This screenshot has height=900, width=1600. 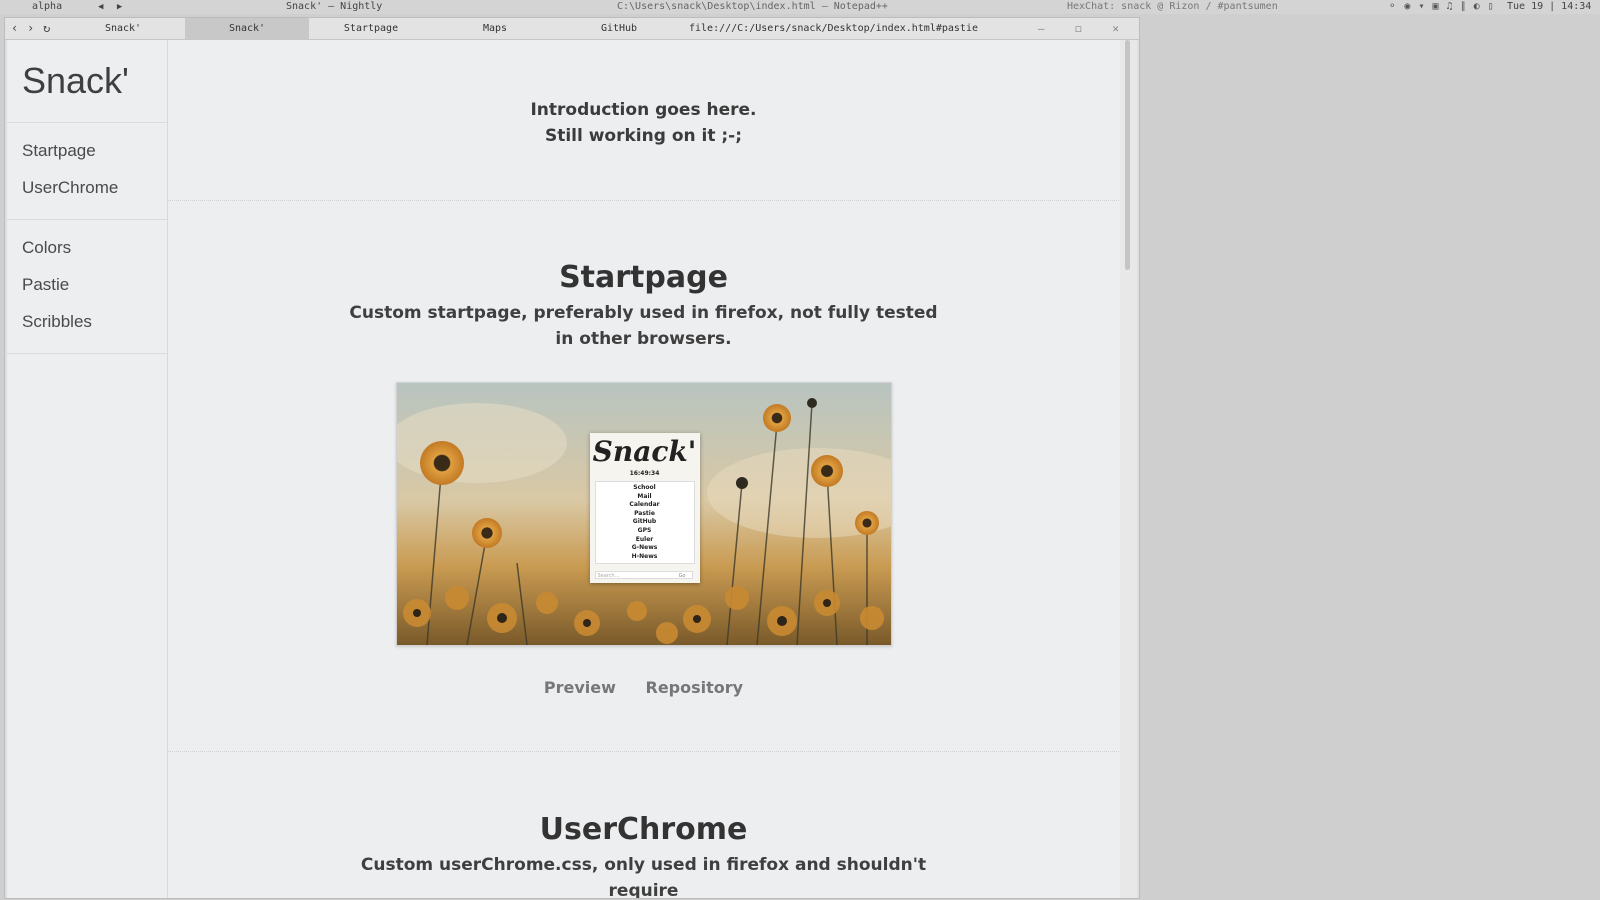 What do you see at coordinates (30, 28) in the screenshot?
I see `forward-icon: ›` at bounding box center [30, 28].